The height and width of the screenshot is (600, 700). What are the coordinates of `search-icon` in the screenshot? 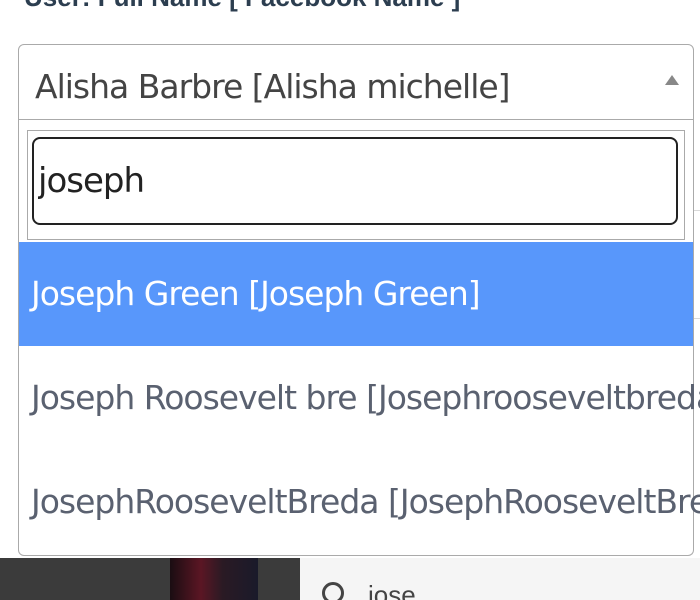 It's located at (333, 591).